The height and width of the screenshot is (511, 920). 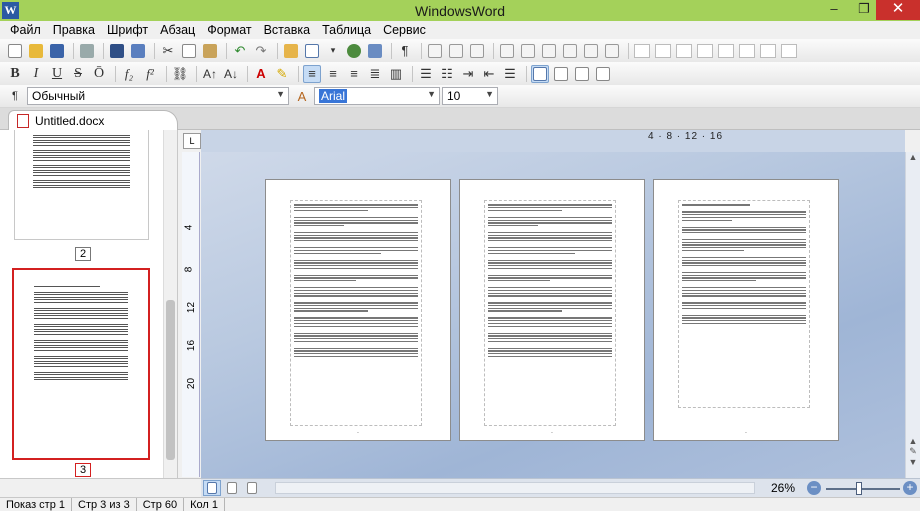 What do you see at coordinates (510, 74) in the screenshot?
I see `line-spacing-icon: ☰` at bounding box center [510, 74].